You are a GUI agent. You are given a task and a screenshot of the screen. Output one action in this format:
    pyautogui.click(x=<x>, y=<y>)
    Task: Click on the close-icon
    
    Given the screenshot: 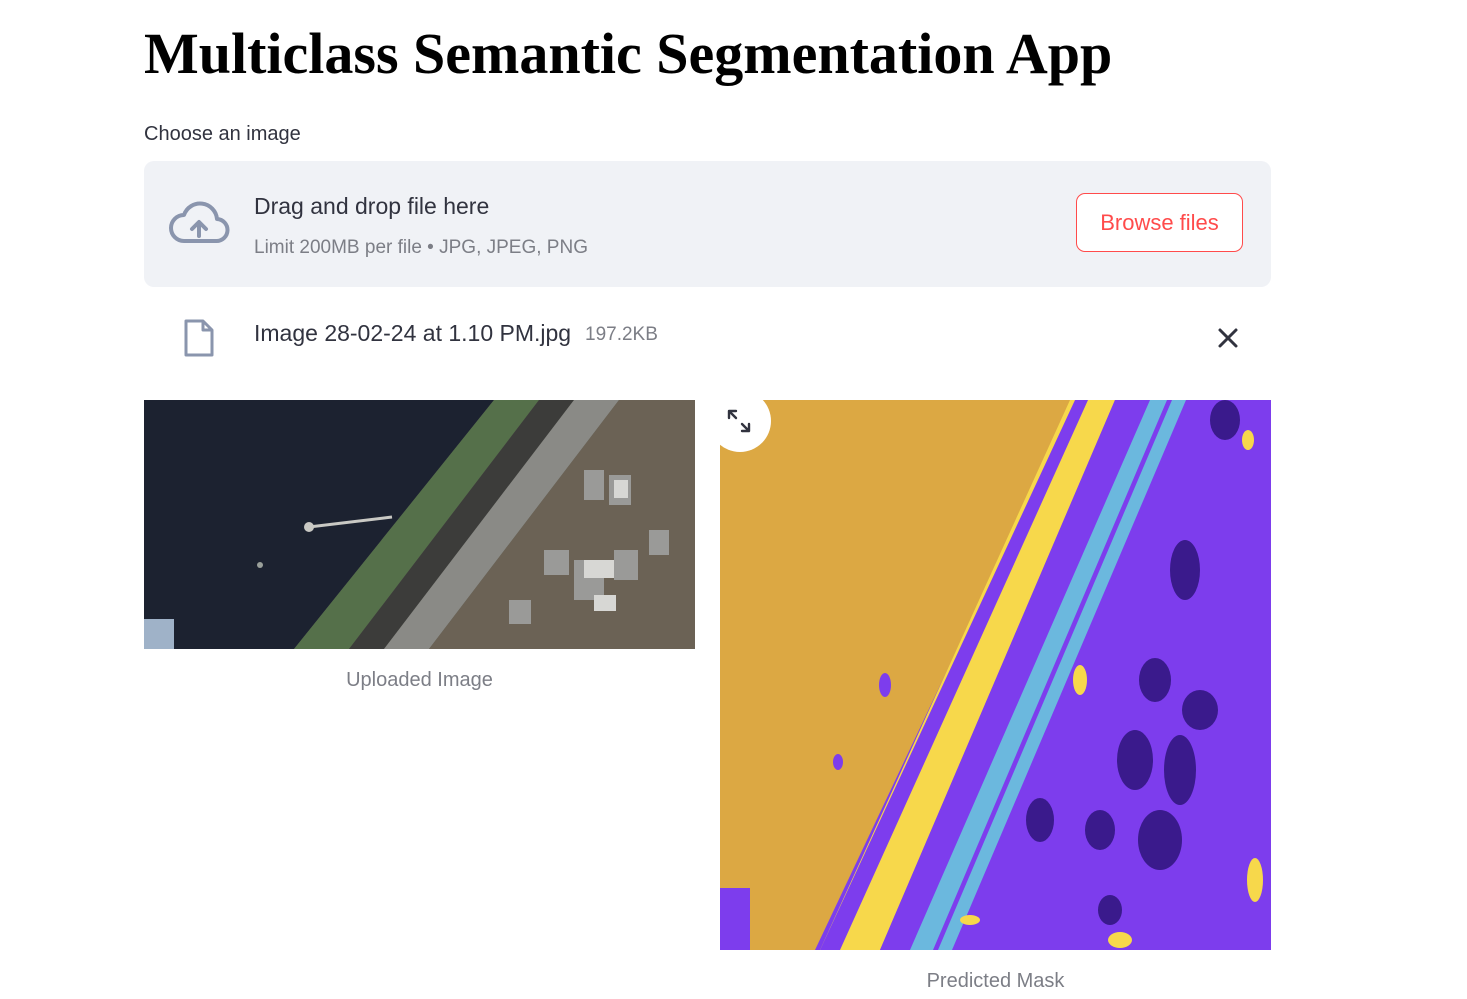 What is the action you would take?
    pyautogui.click(x=1228, y=338)
    